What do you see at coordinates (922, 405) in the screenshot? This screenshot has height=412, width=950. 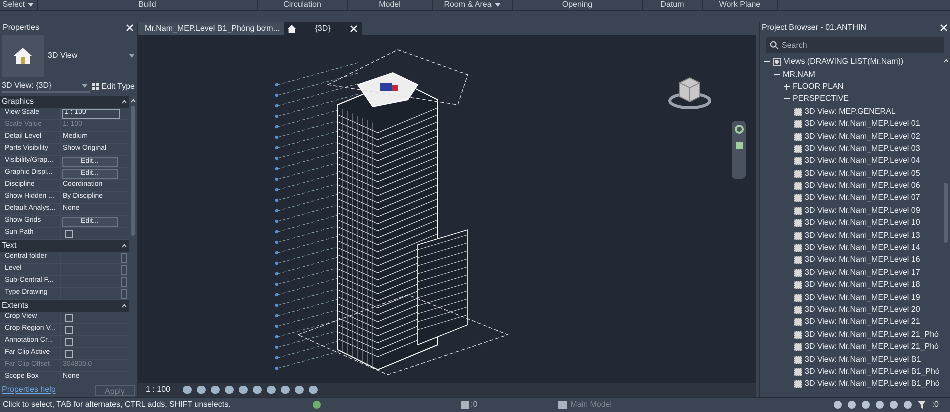 I see `filter-icon` at bounding box center [922, 405].